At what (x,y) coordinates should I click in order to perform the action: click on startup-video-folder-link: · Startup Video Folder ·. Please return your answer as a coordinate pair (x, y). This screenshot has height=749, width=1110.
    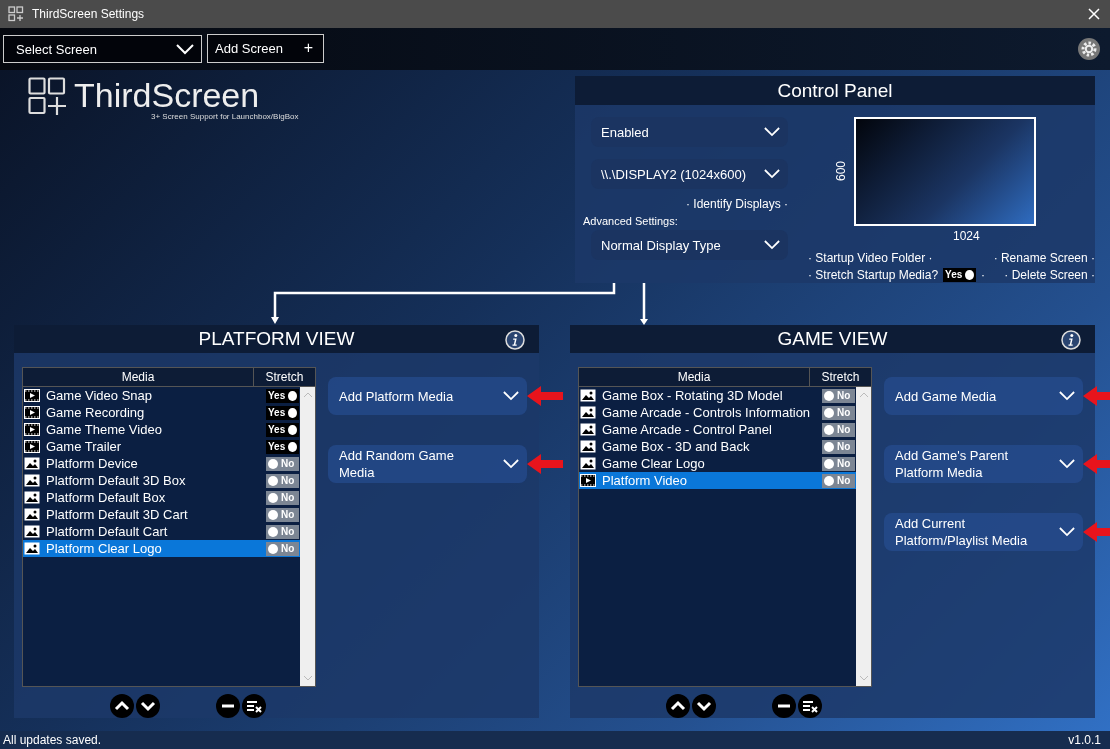
    Looking at the image, I should click on (870, 257).